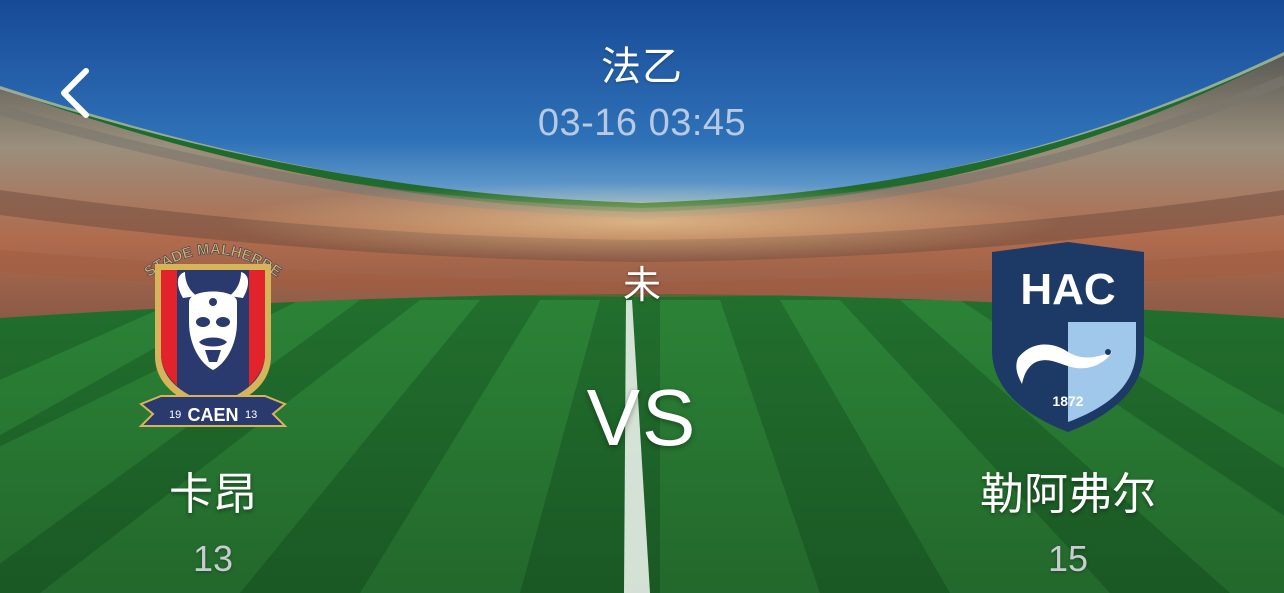 This screenshot has height=593, width=1284. Describe the element at coordinates (1068, 337) in the screenshot. I see `away-team-logo: HAC 1872` at that location.